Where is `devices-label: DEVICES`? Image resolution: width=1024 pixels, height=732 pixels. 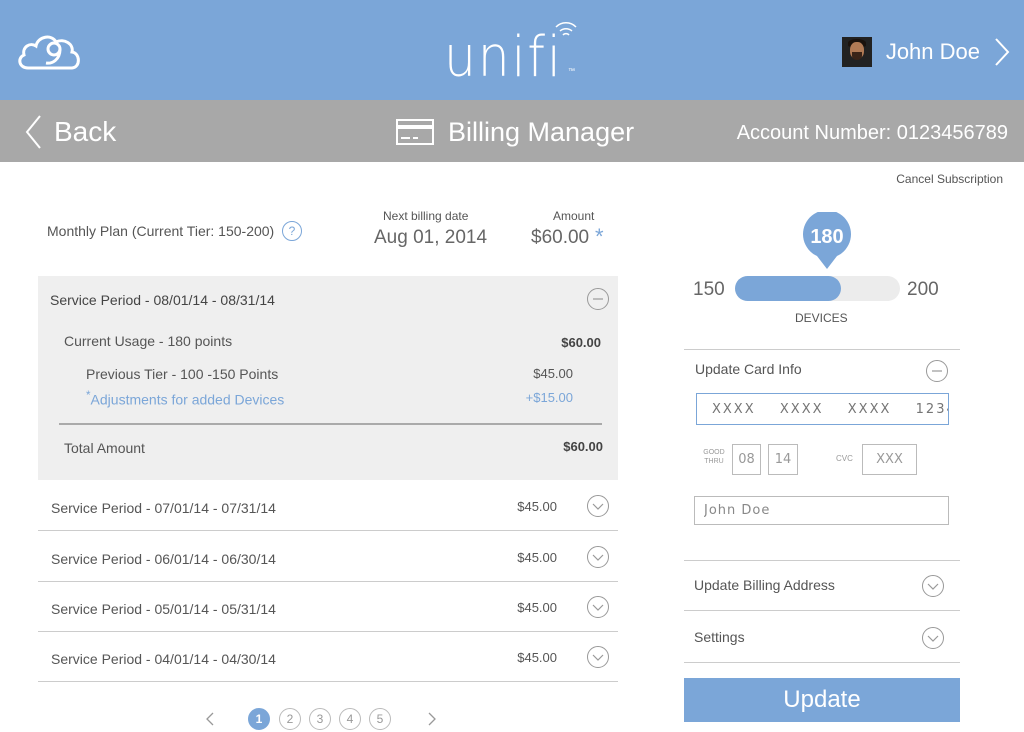
devices-label: DEVICES is located at coordinates (821, 318).